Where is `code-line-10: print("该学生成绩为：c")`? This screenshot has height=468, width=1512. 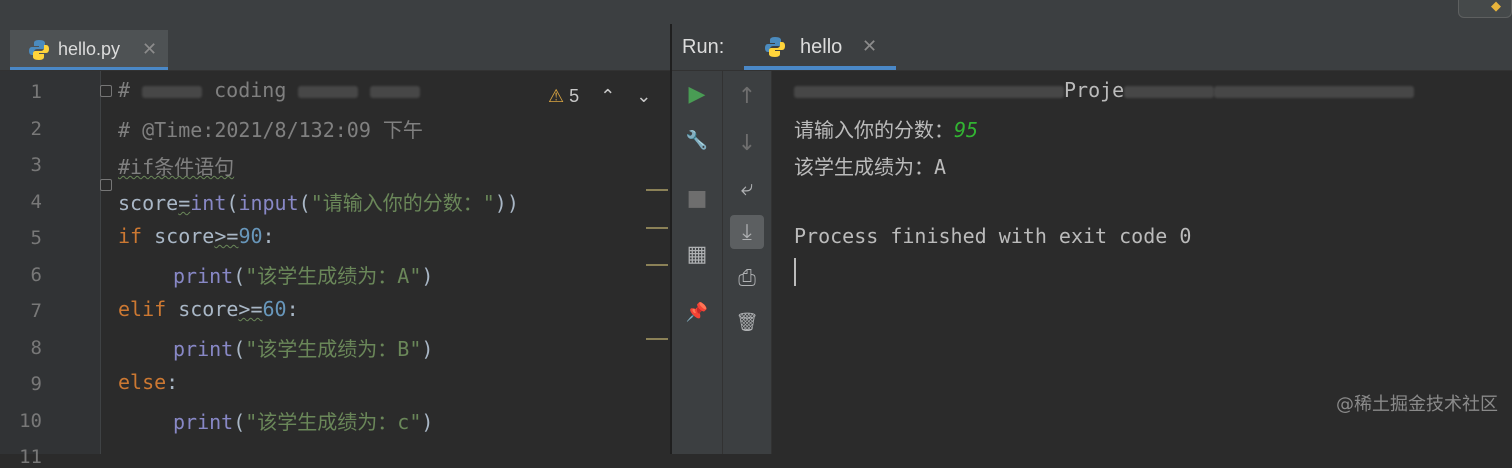
code-line-10: print("该学生成绩为：c") is located at coordinates (303, 420).